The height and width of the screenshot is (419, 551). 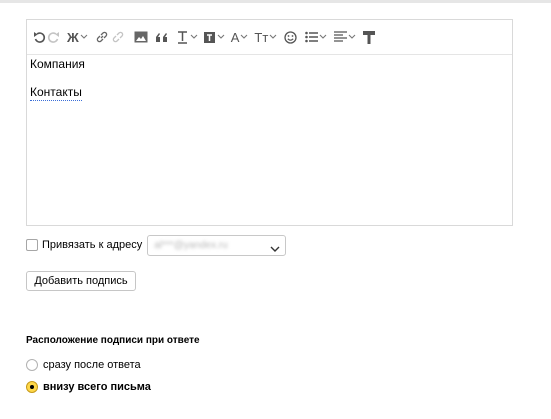 I want to click on address-select-value: al***@yandex.ru, so click(x=191, y=245).